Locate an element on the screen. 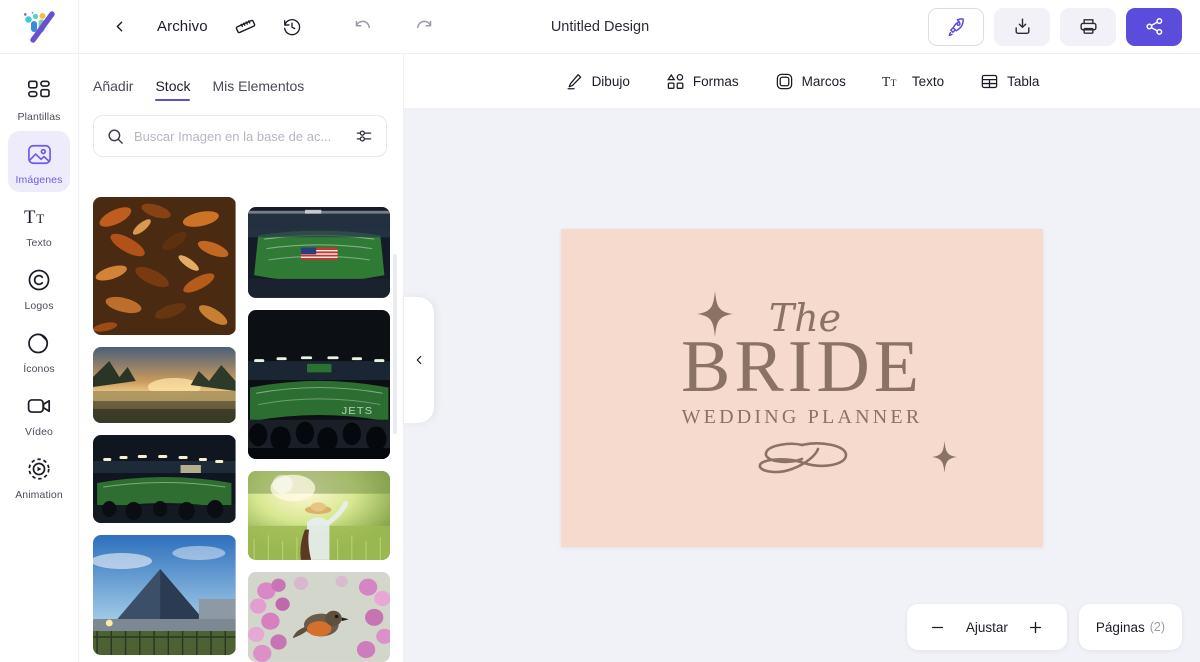  search-input is located at coordinates (239, 136).